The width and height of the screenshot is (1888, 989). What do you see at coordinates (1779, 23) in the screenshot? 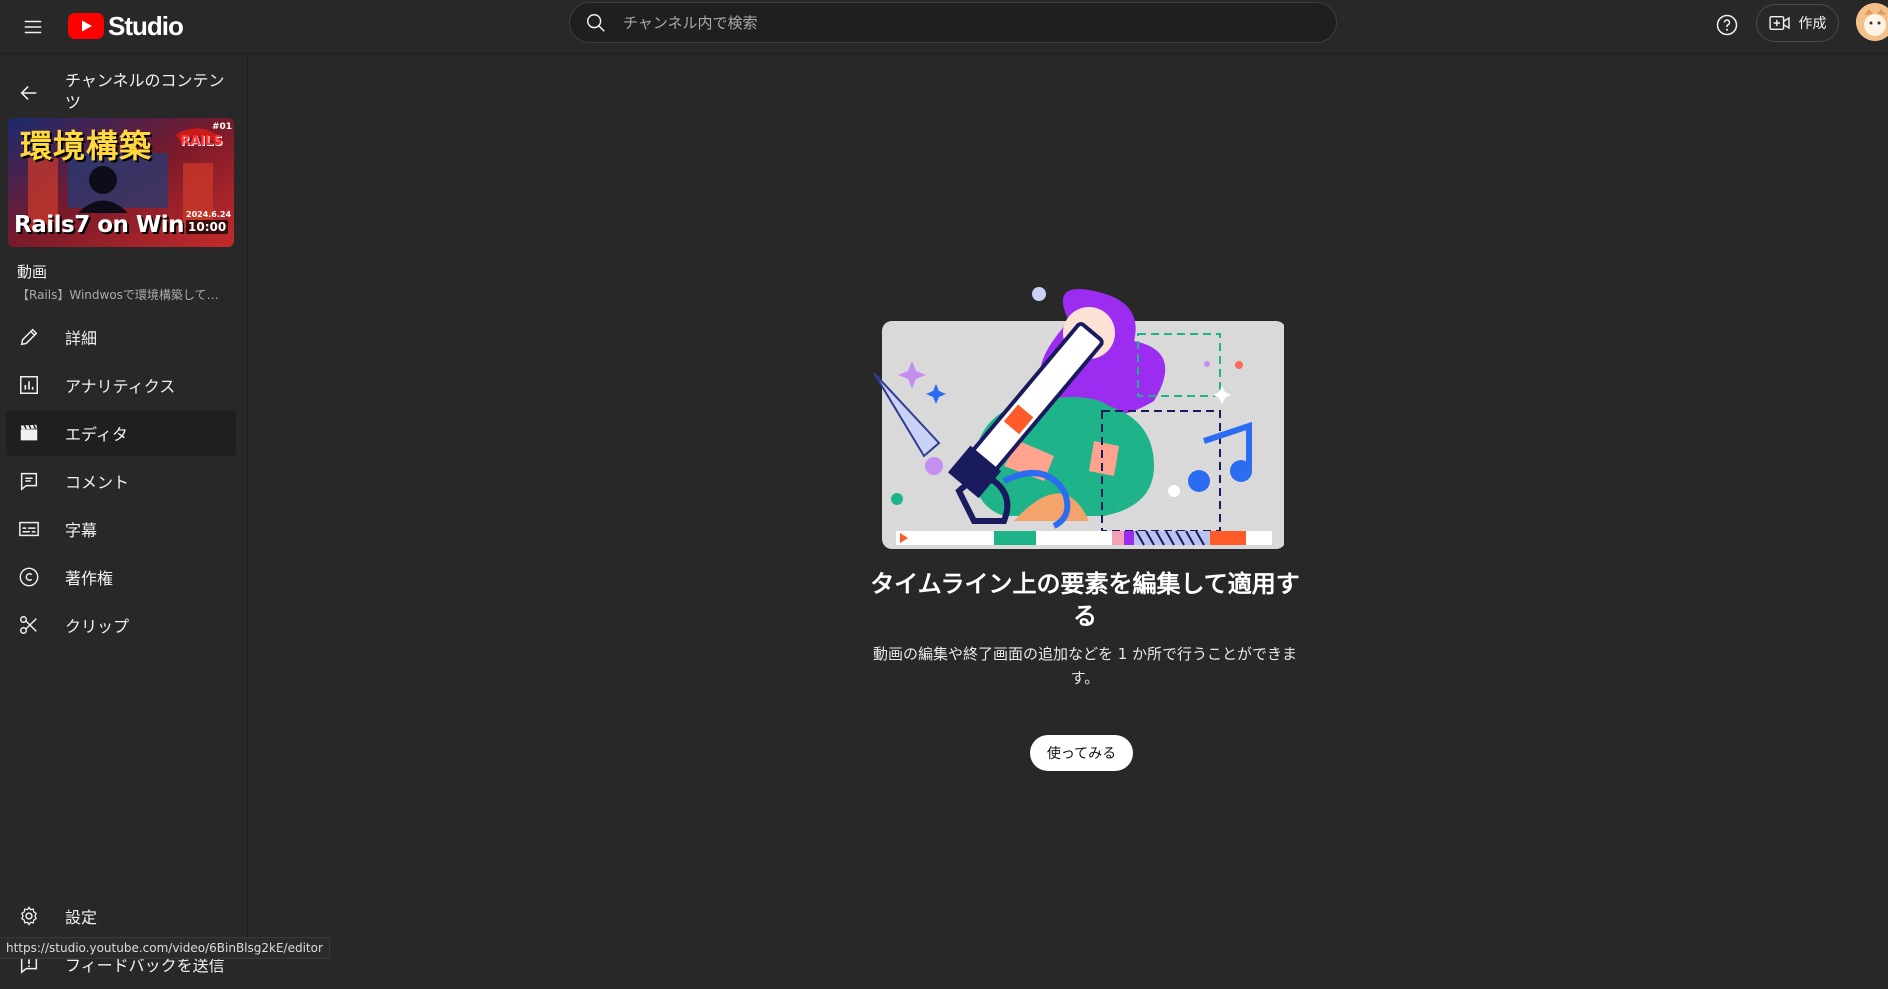
I see `create-video-icon` at bounding box center [1779, 23].